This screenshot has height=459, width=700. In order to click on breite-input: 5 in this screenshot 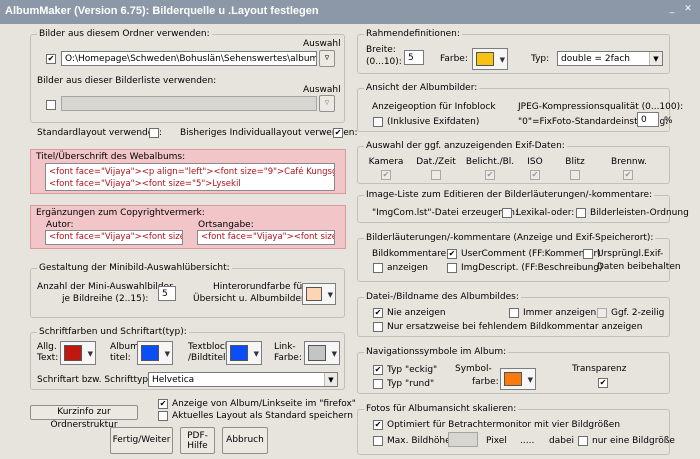, I will do `click(414, 57)`.